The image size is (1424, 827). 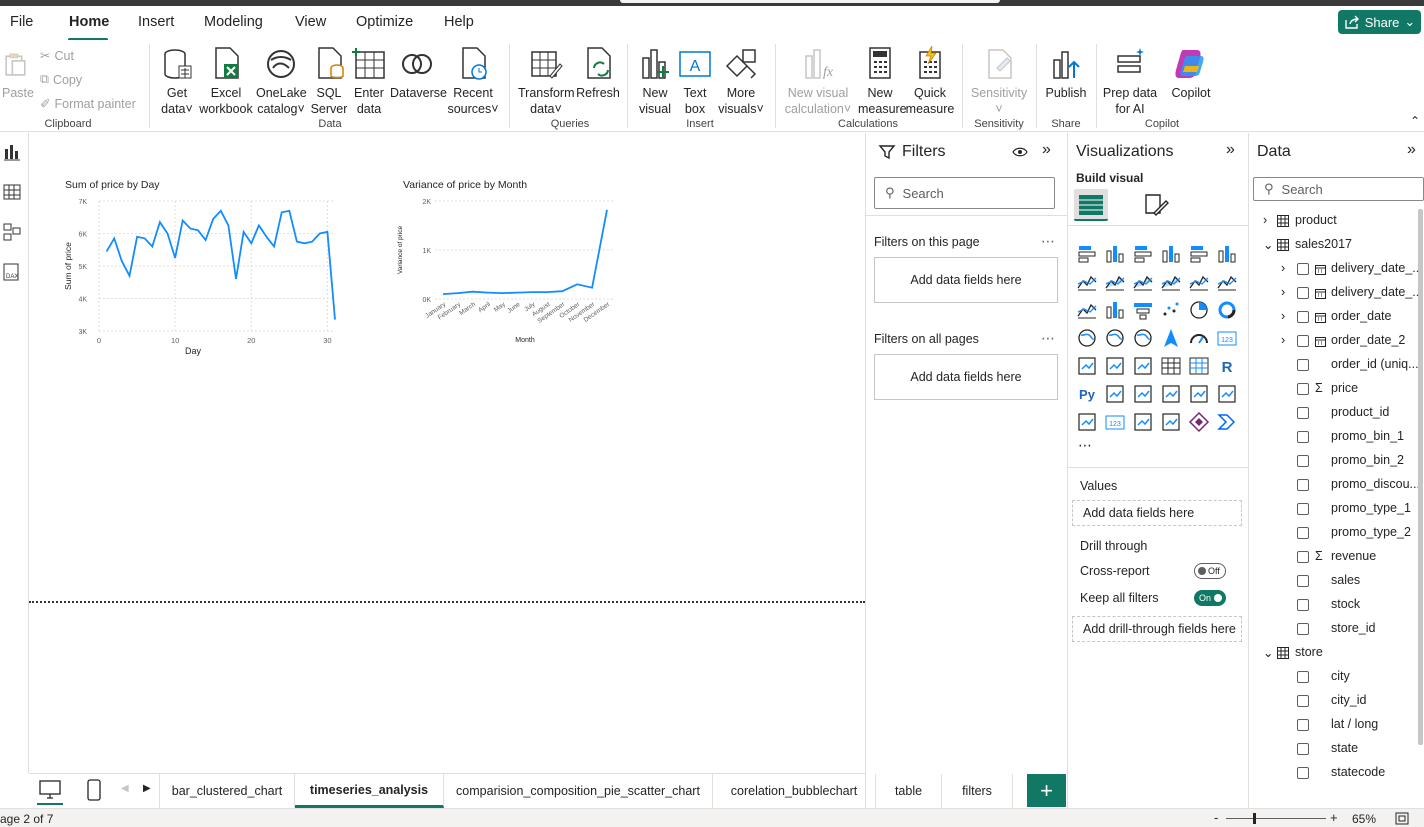 What do you see at coordinates (1216, 817) in the screenshot?
I see `zoom-out-icon: -` at bounding box center [1216, 817].